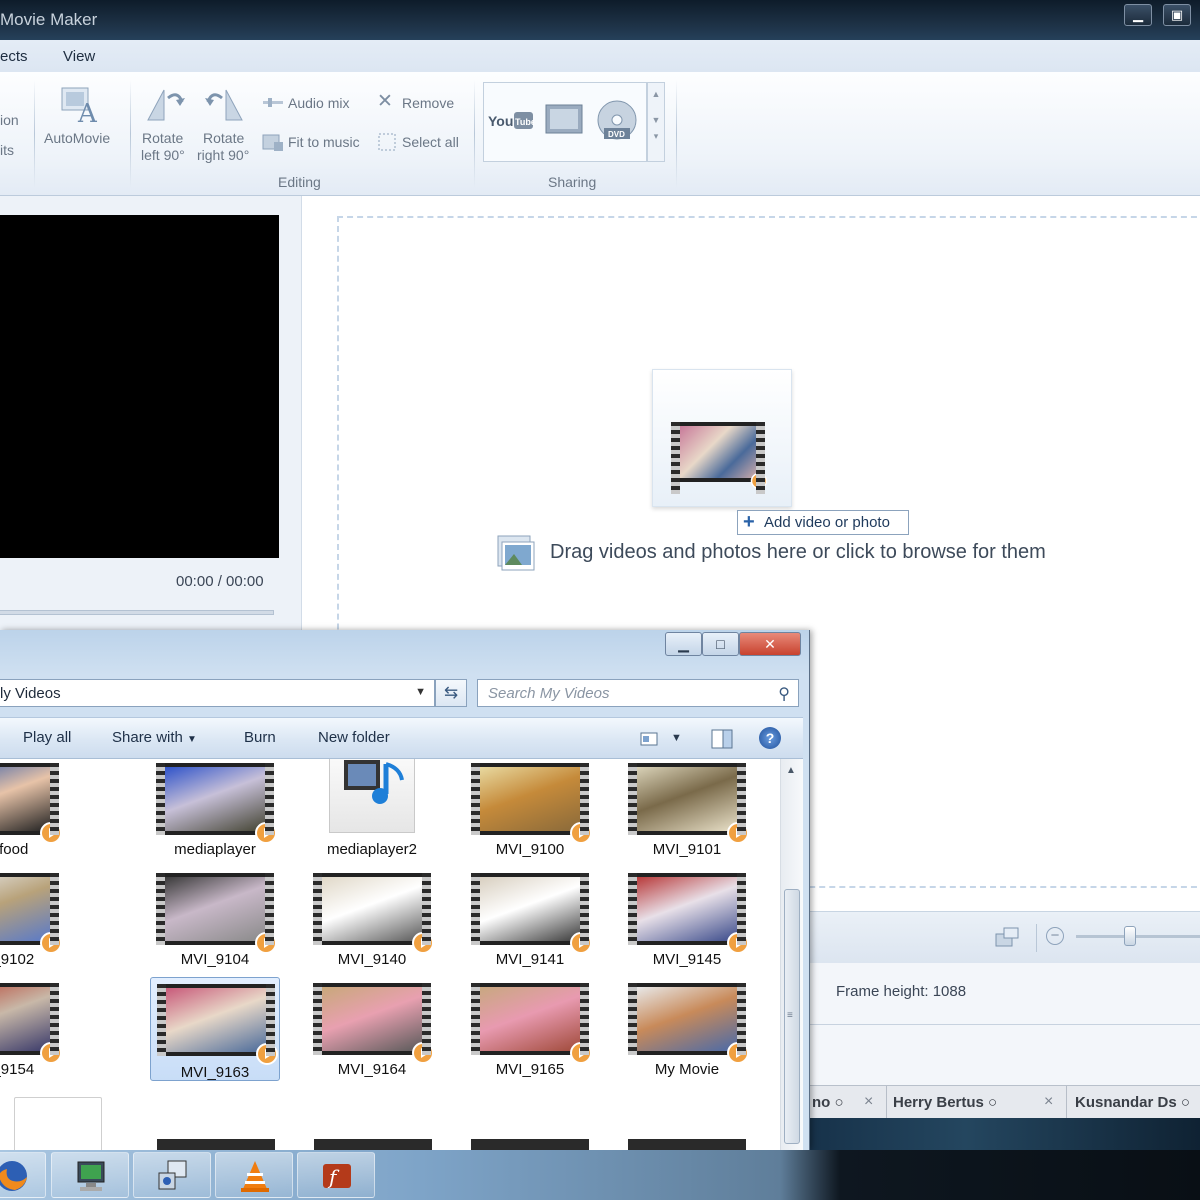 The image size is (1200, 1200). Describe the element at coordinates (848, 1102) in the screenshot. I see `browser-tab: no ○` at that location.